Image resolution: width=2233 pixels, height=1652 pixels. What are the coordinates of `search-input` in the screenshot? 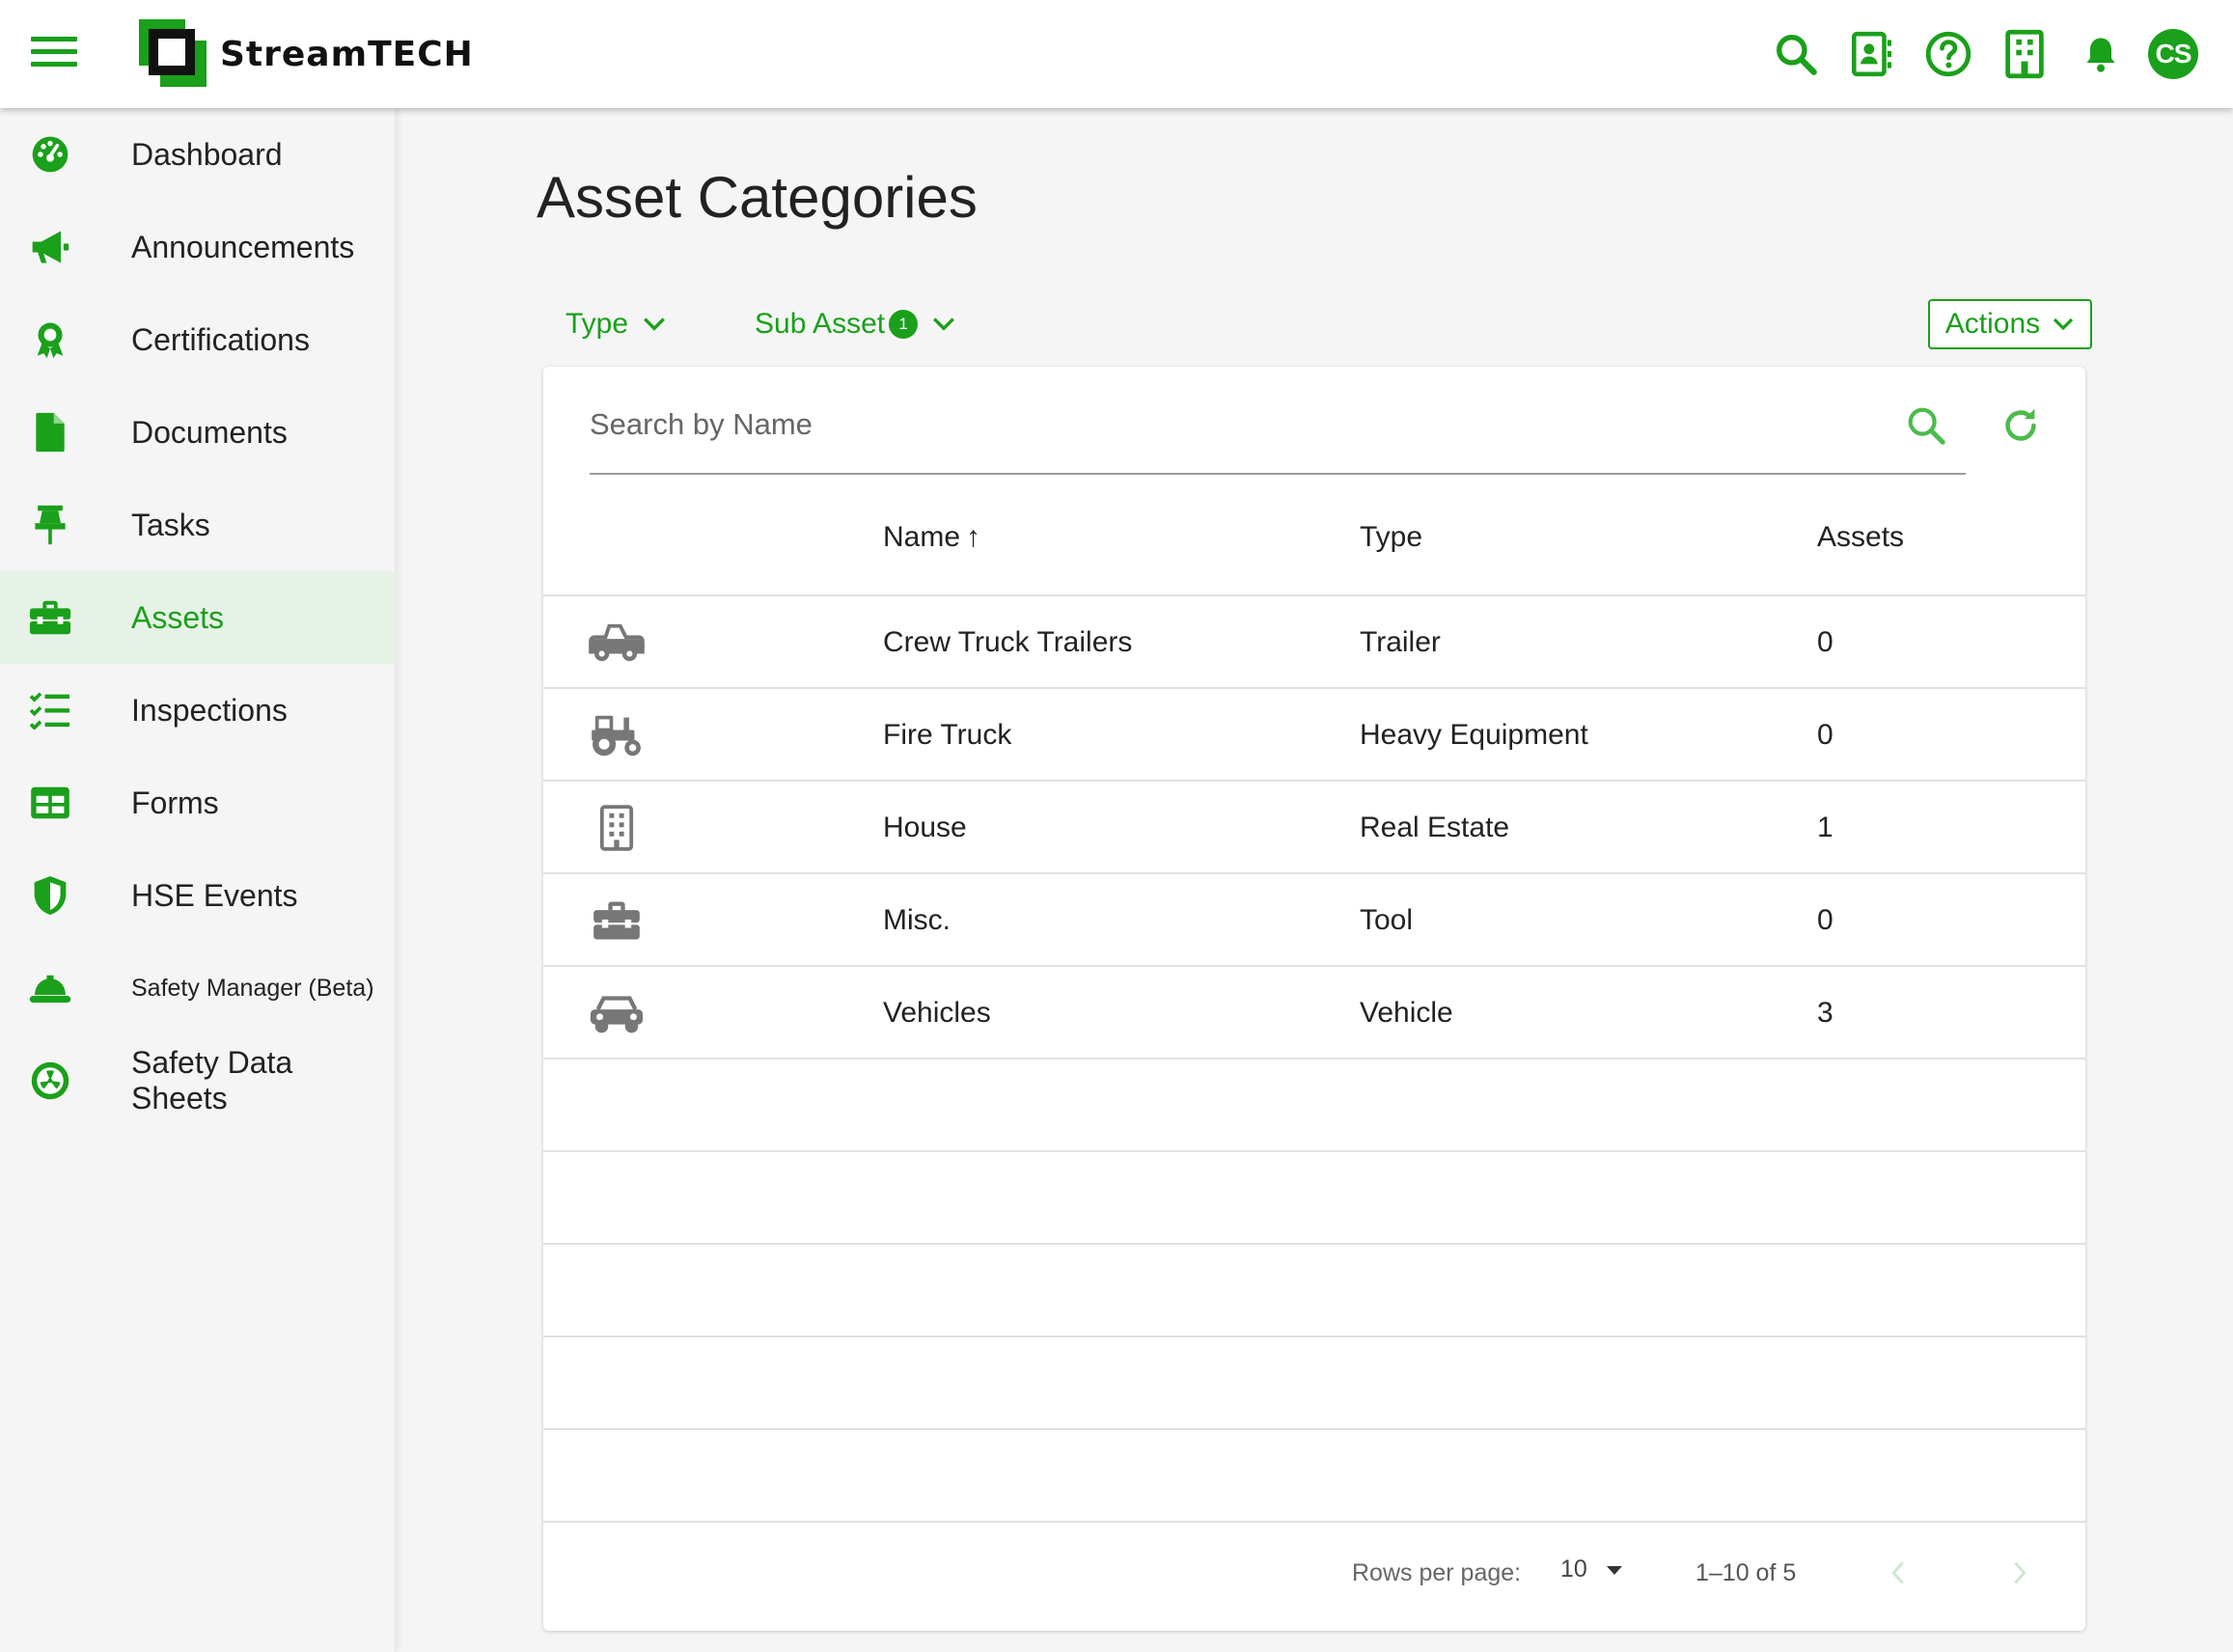 It's located at (1255, 425).